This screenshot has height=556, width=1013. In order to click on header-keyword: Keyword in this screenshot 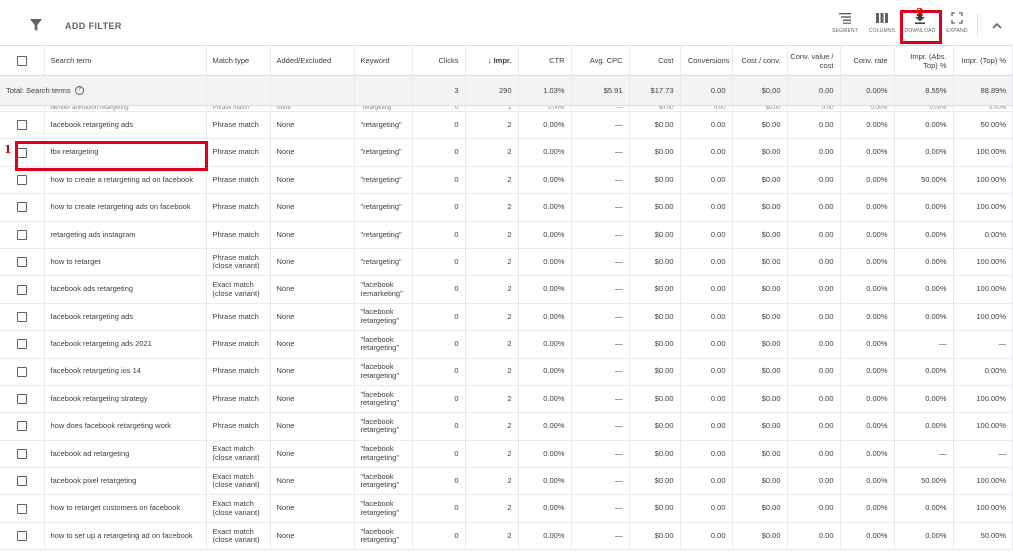, I will do `click(383, 60)`.